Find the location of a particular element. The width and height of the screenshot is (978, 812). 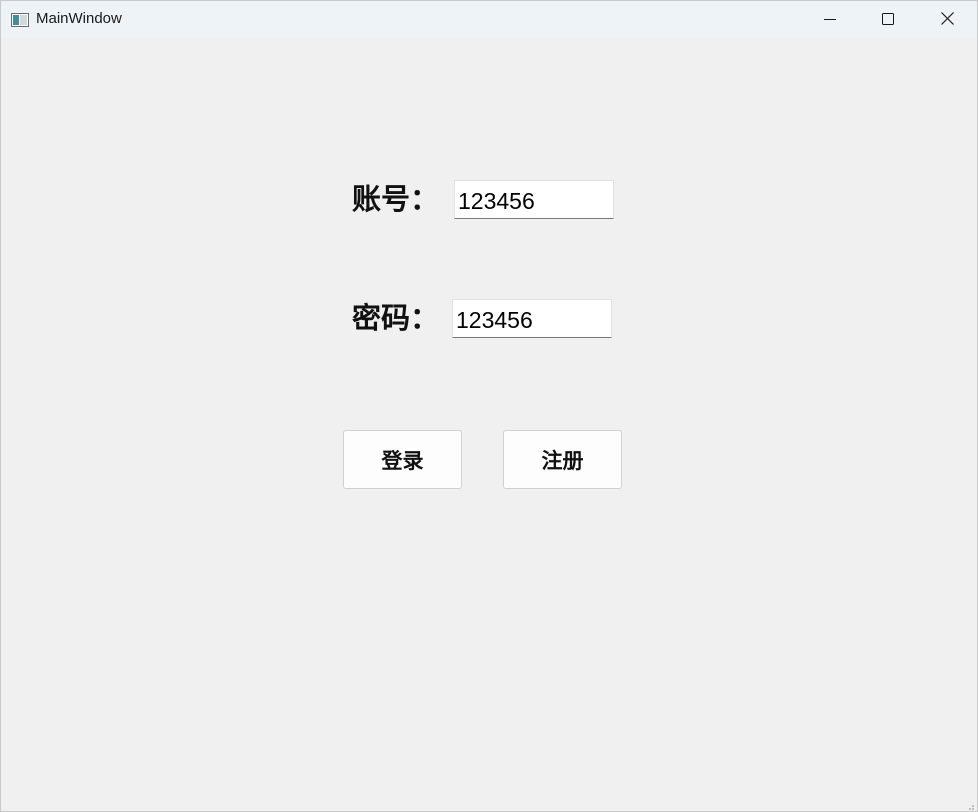

minimize-button is located at coordinates (830, 19).